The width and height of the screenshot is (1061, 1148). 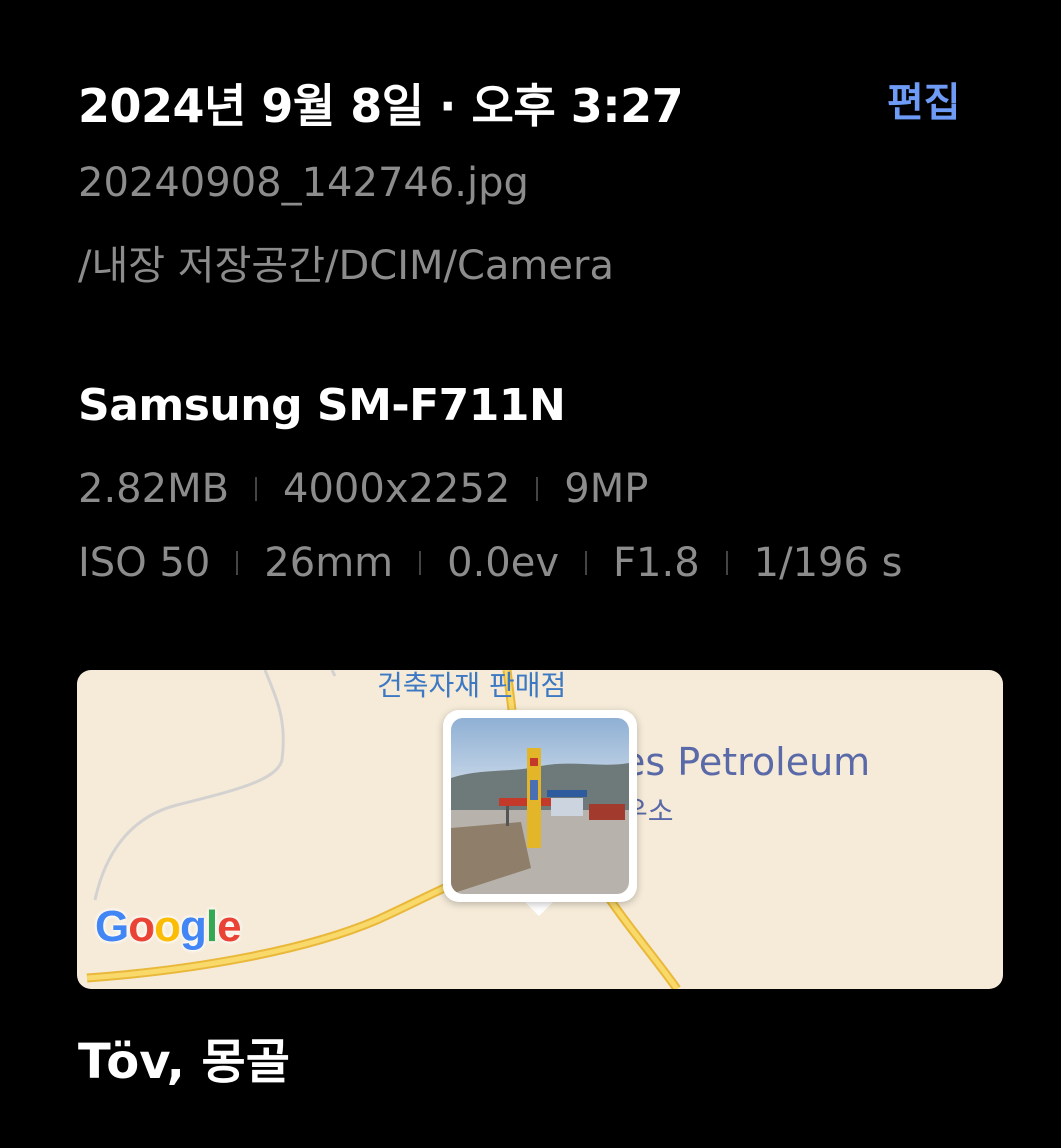 What do you see at coordinates (144, 563) in the screenshot?
I see `iso-value: ISO 50` at bounding box center [144, 563].